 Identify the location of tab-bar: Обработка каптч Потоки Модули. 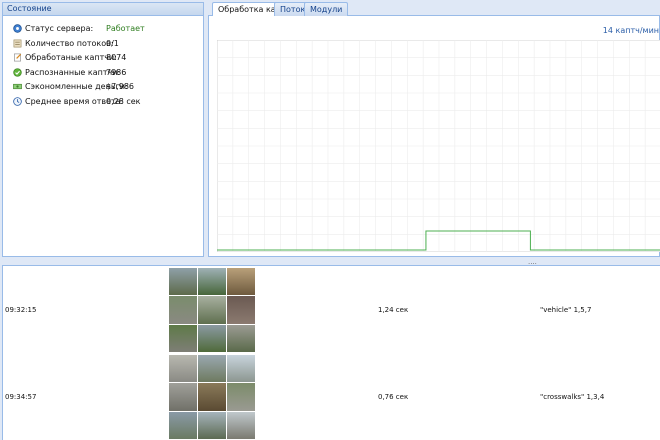
(434, 9).